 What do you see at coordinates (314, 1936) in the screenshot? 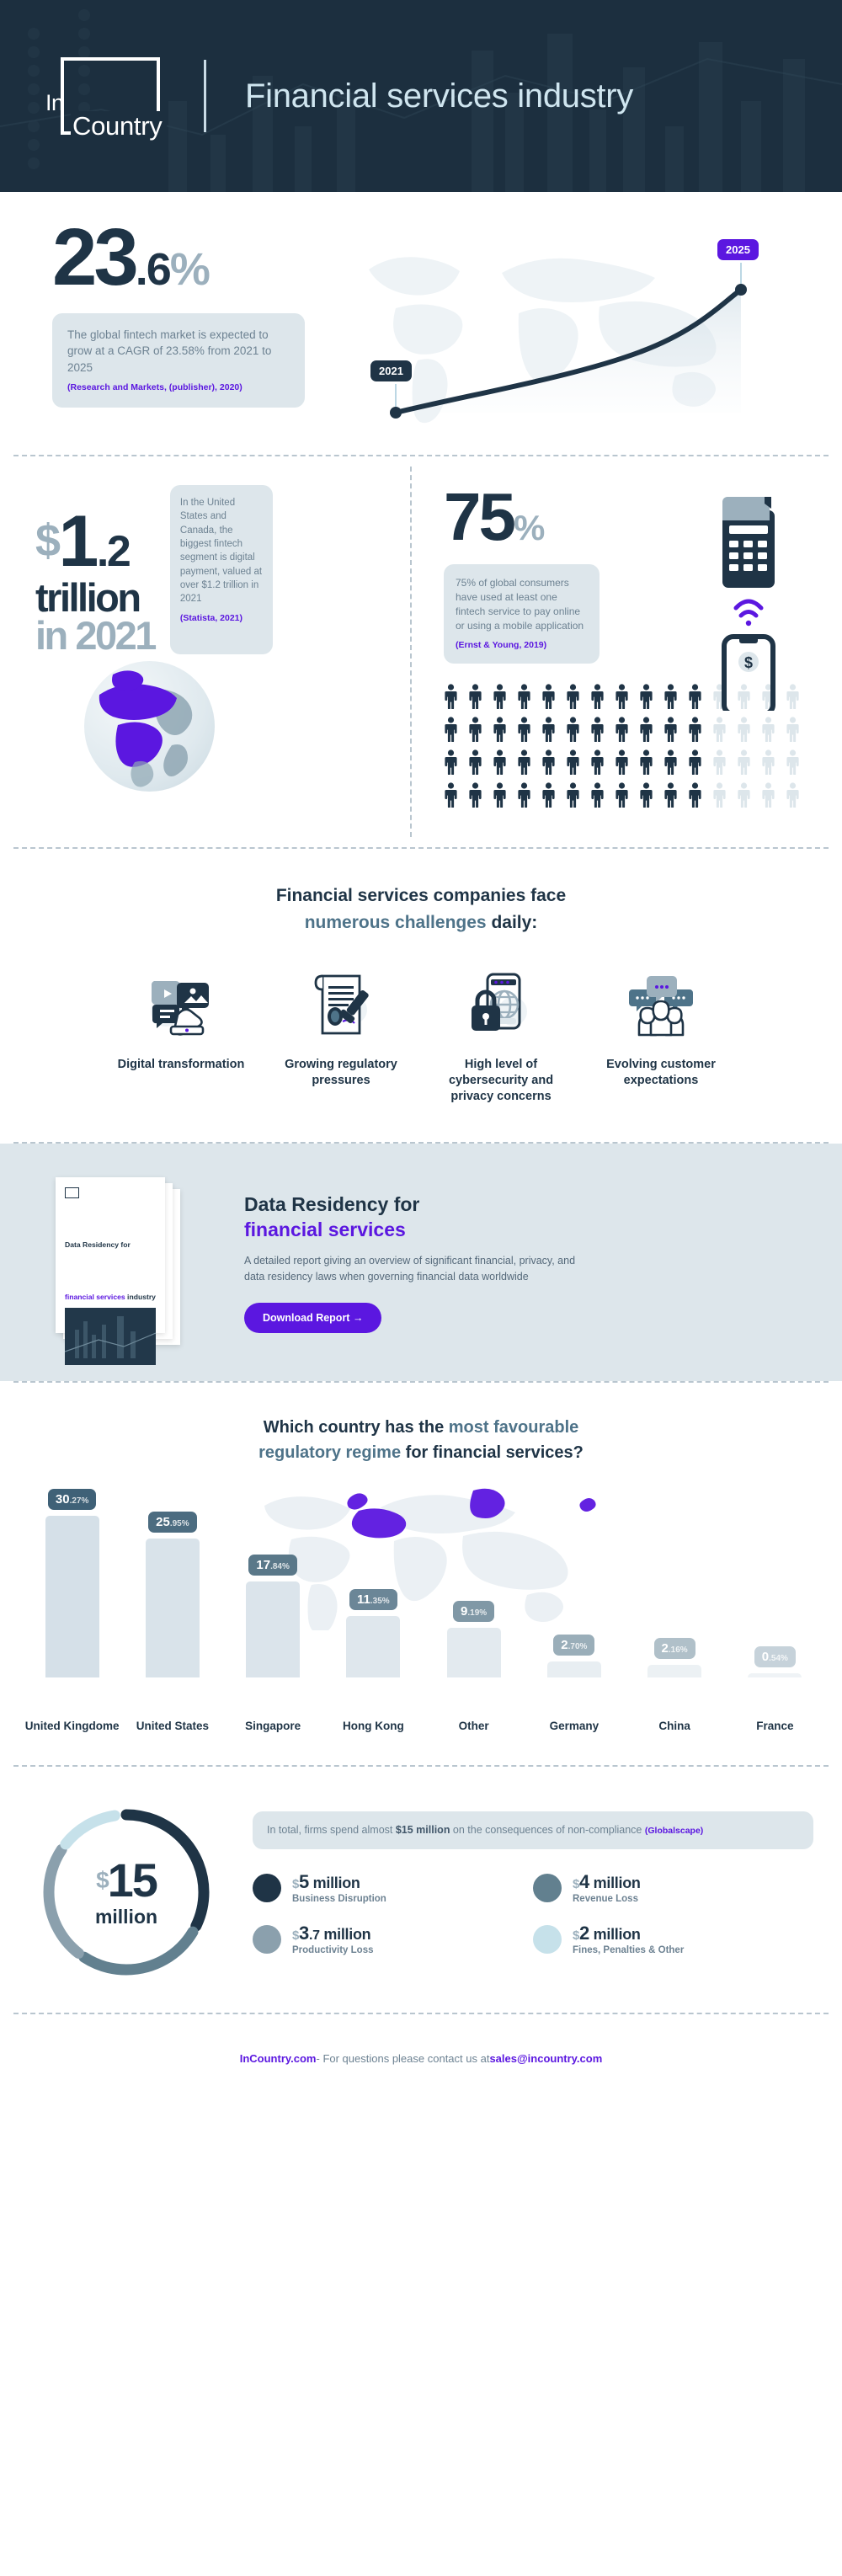
I see `legend-amount-decimal: .7` at bounding box center [314, 1936].